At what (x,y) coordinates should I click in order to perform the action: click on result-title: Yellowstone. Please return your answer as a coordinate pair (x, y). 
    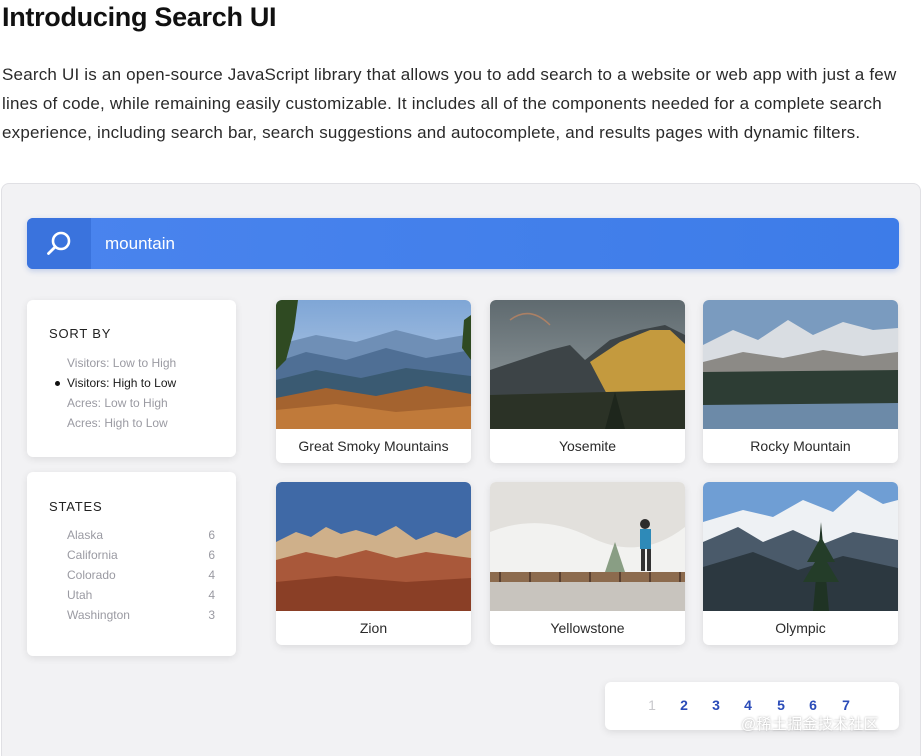
    Looking at the image, I should click on (587, 628).